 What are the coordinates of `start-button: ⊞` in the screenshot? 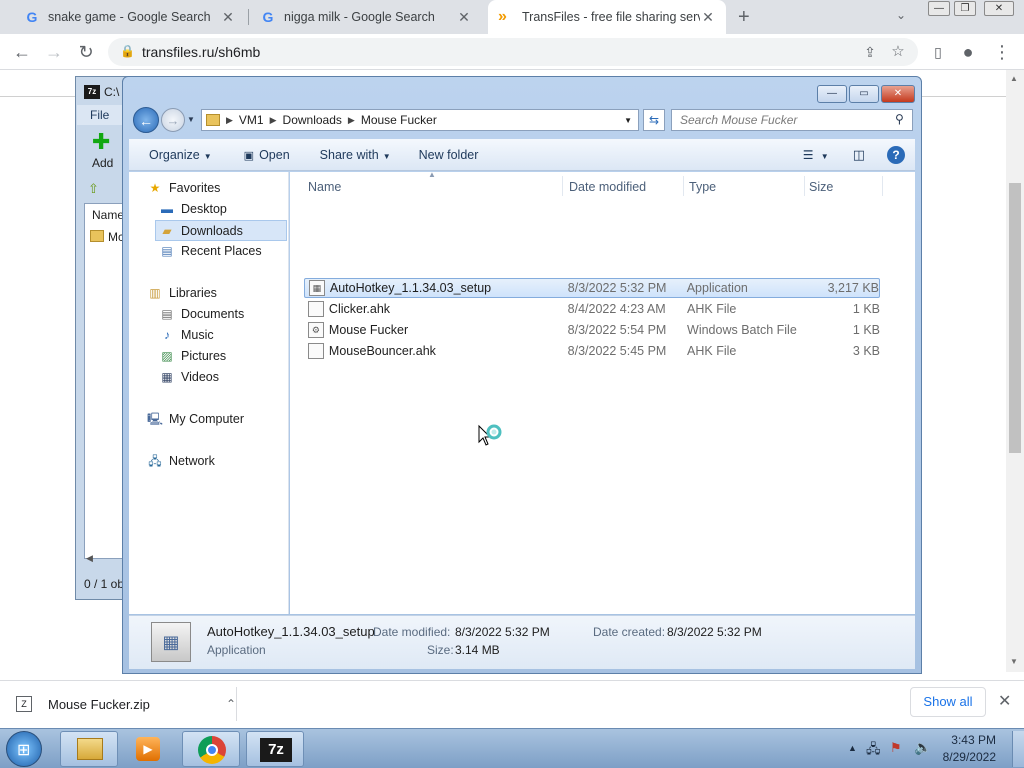 It's located at (24, 749).